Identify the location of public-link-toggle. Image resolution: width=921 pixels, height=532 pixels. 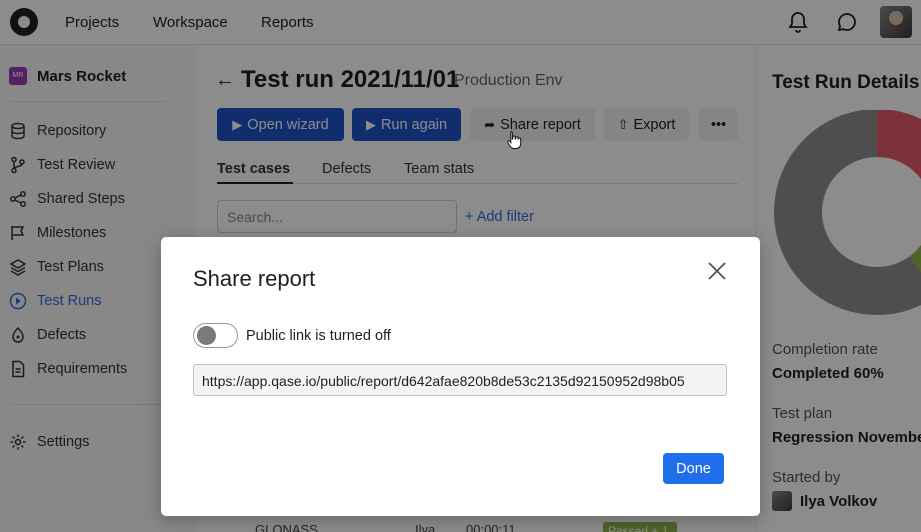
(215, 335).